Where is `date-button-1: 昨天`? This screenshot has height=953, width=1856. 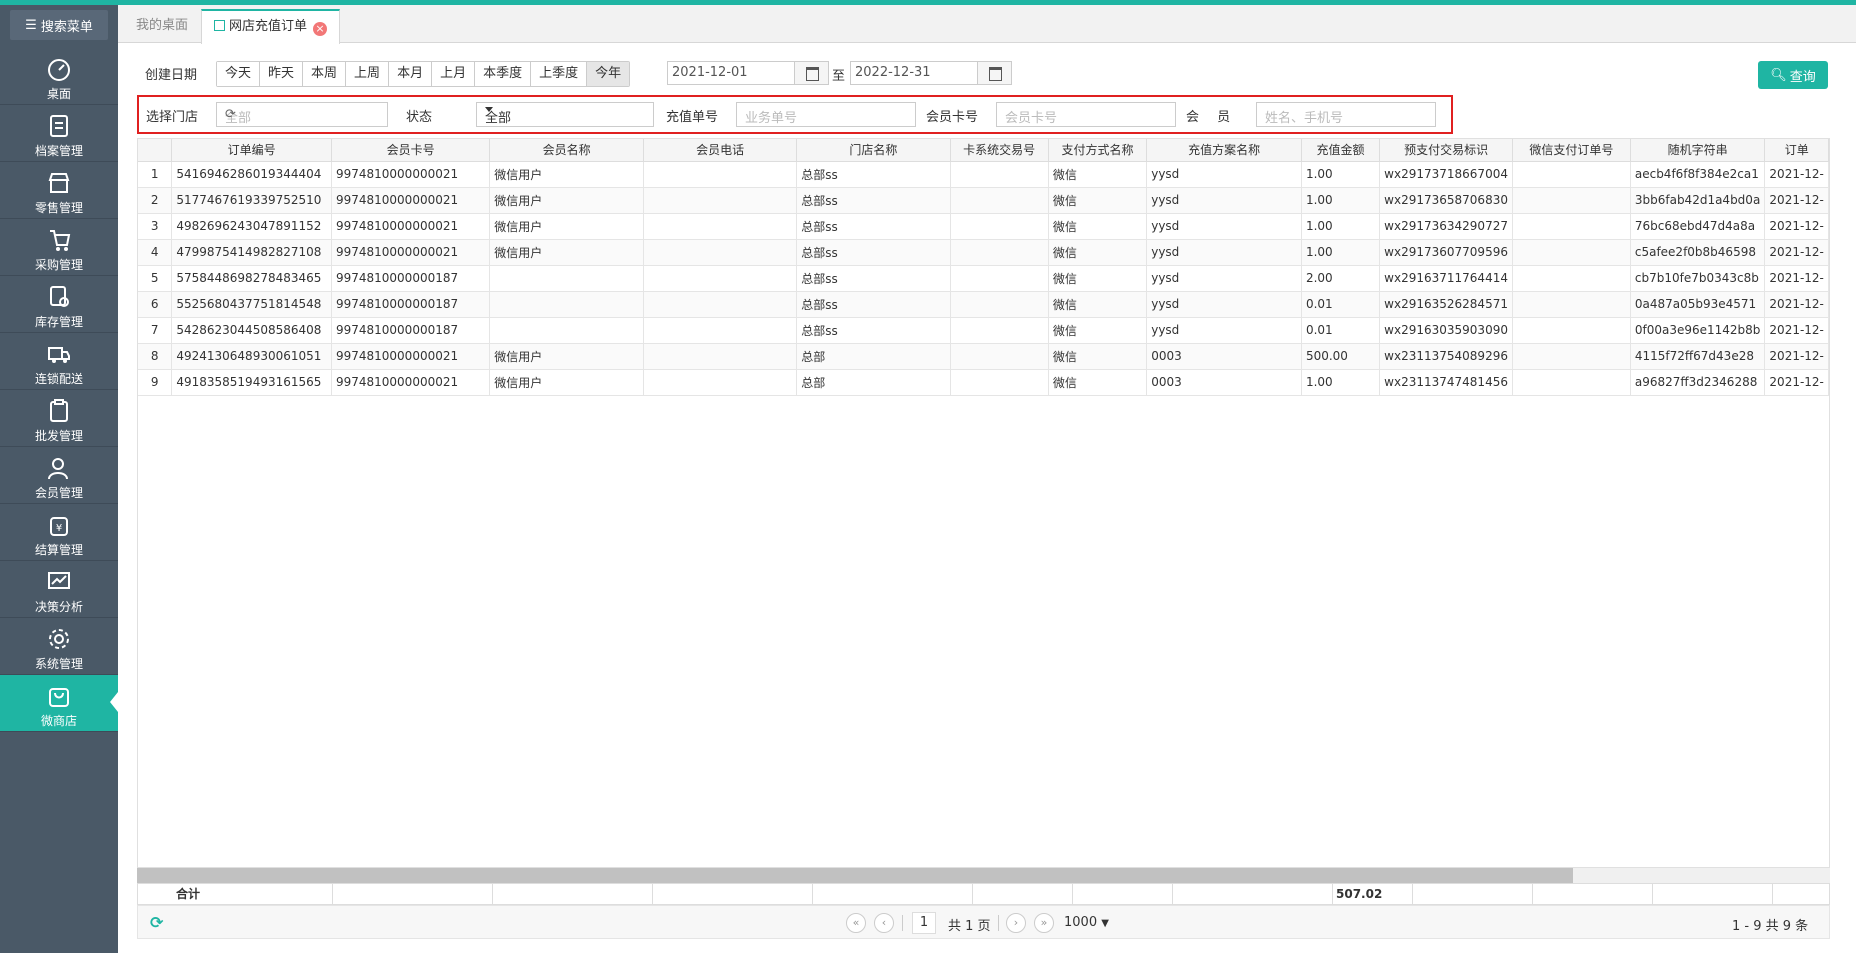
date-button-1: 昨天 is located at coordinates (282, 74).